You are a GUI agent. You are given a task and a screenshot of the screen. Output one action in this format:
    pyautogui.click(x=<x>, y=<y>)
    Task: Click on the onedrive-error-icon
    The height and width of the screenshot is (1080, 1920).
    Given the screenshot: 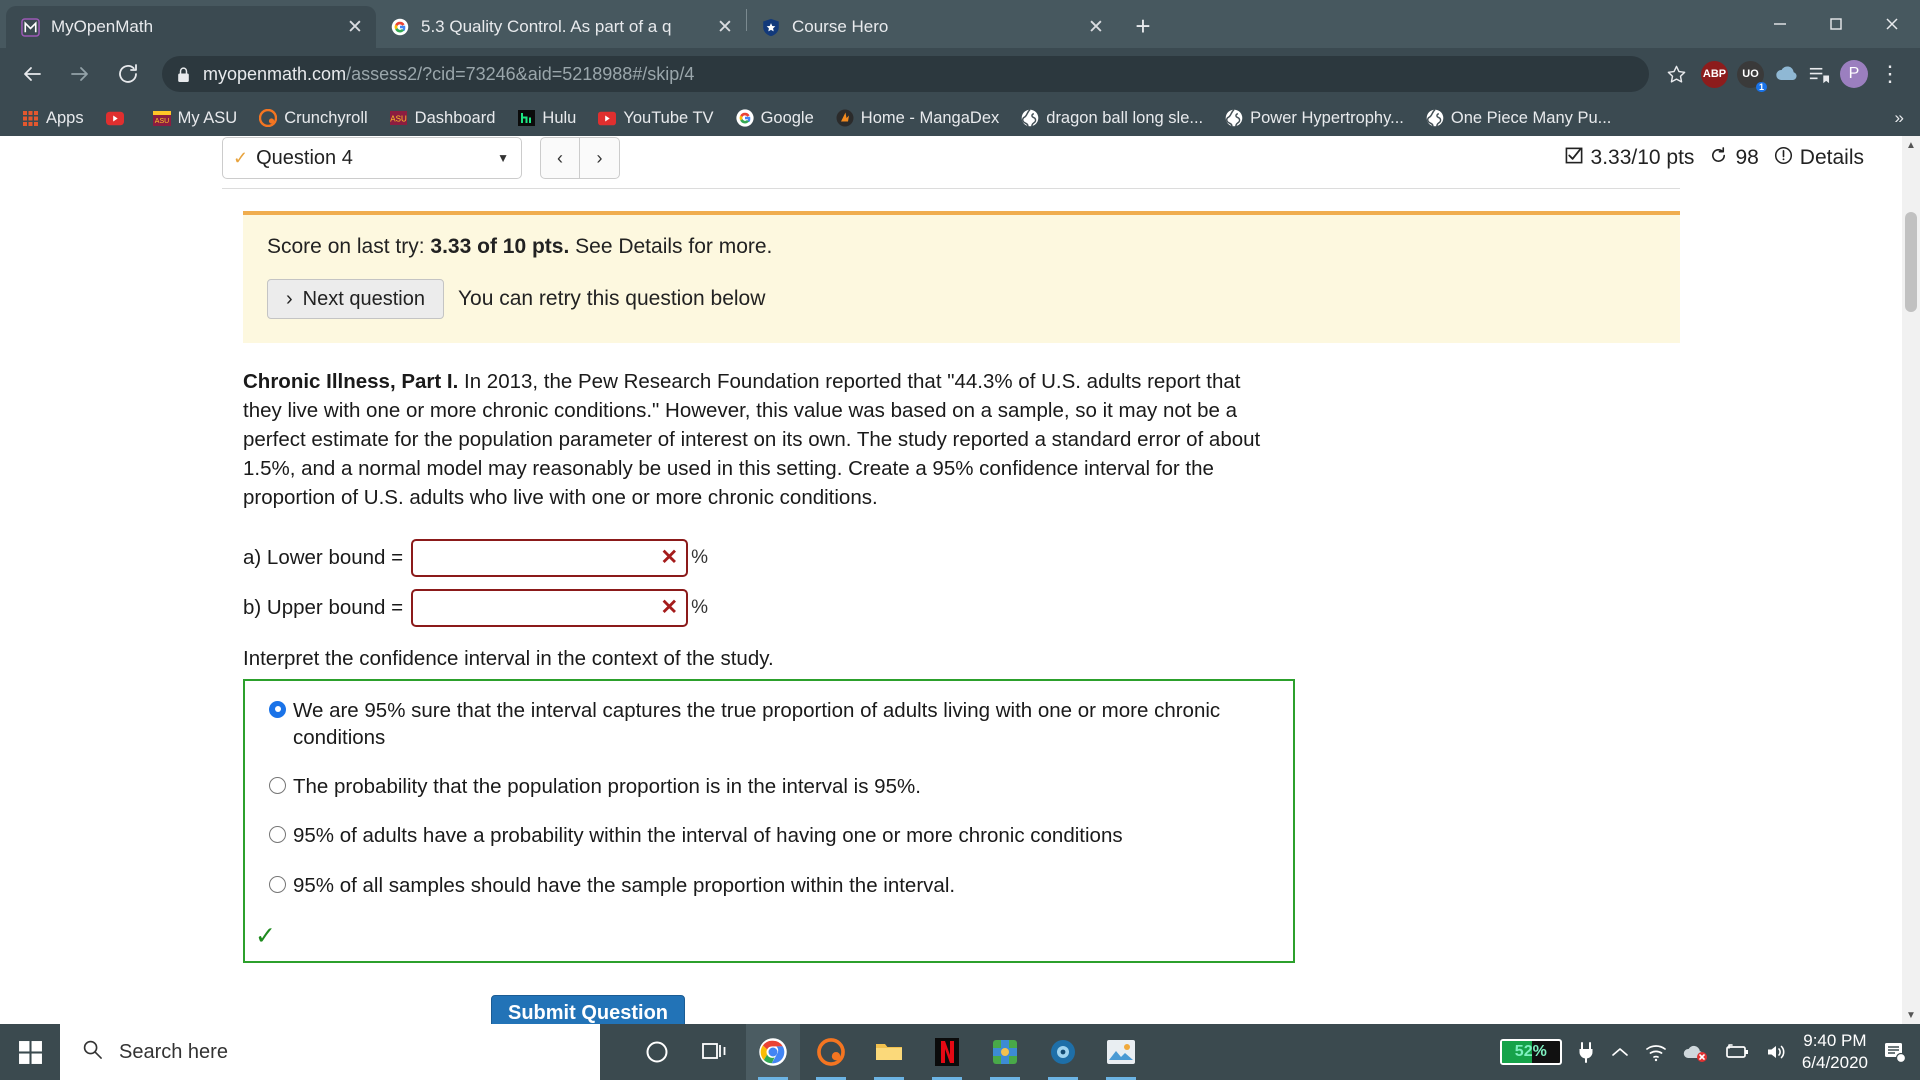 What is the action you would take?
    pyautogui.click(x=1695, y=1052)
    